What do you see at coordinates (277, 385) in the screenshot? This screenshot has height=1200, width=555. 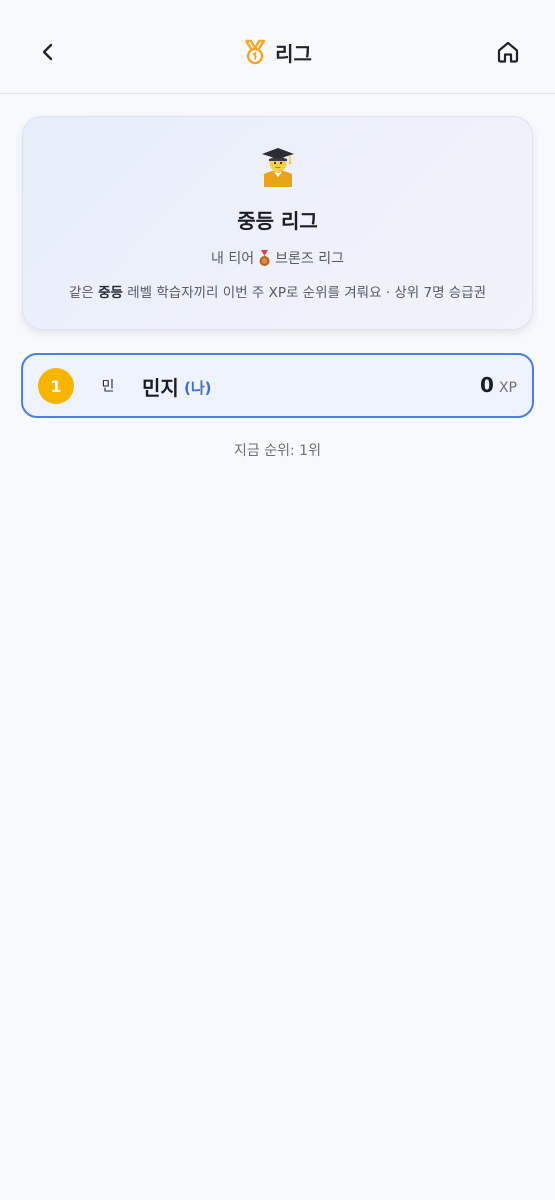 I see `leaderboard-row-me: 1 민 민지 (나) 0 XP` at bounding box center [277, 385].